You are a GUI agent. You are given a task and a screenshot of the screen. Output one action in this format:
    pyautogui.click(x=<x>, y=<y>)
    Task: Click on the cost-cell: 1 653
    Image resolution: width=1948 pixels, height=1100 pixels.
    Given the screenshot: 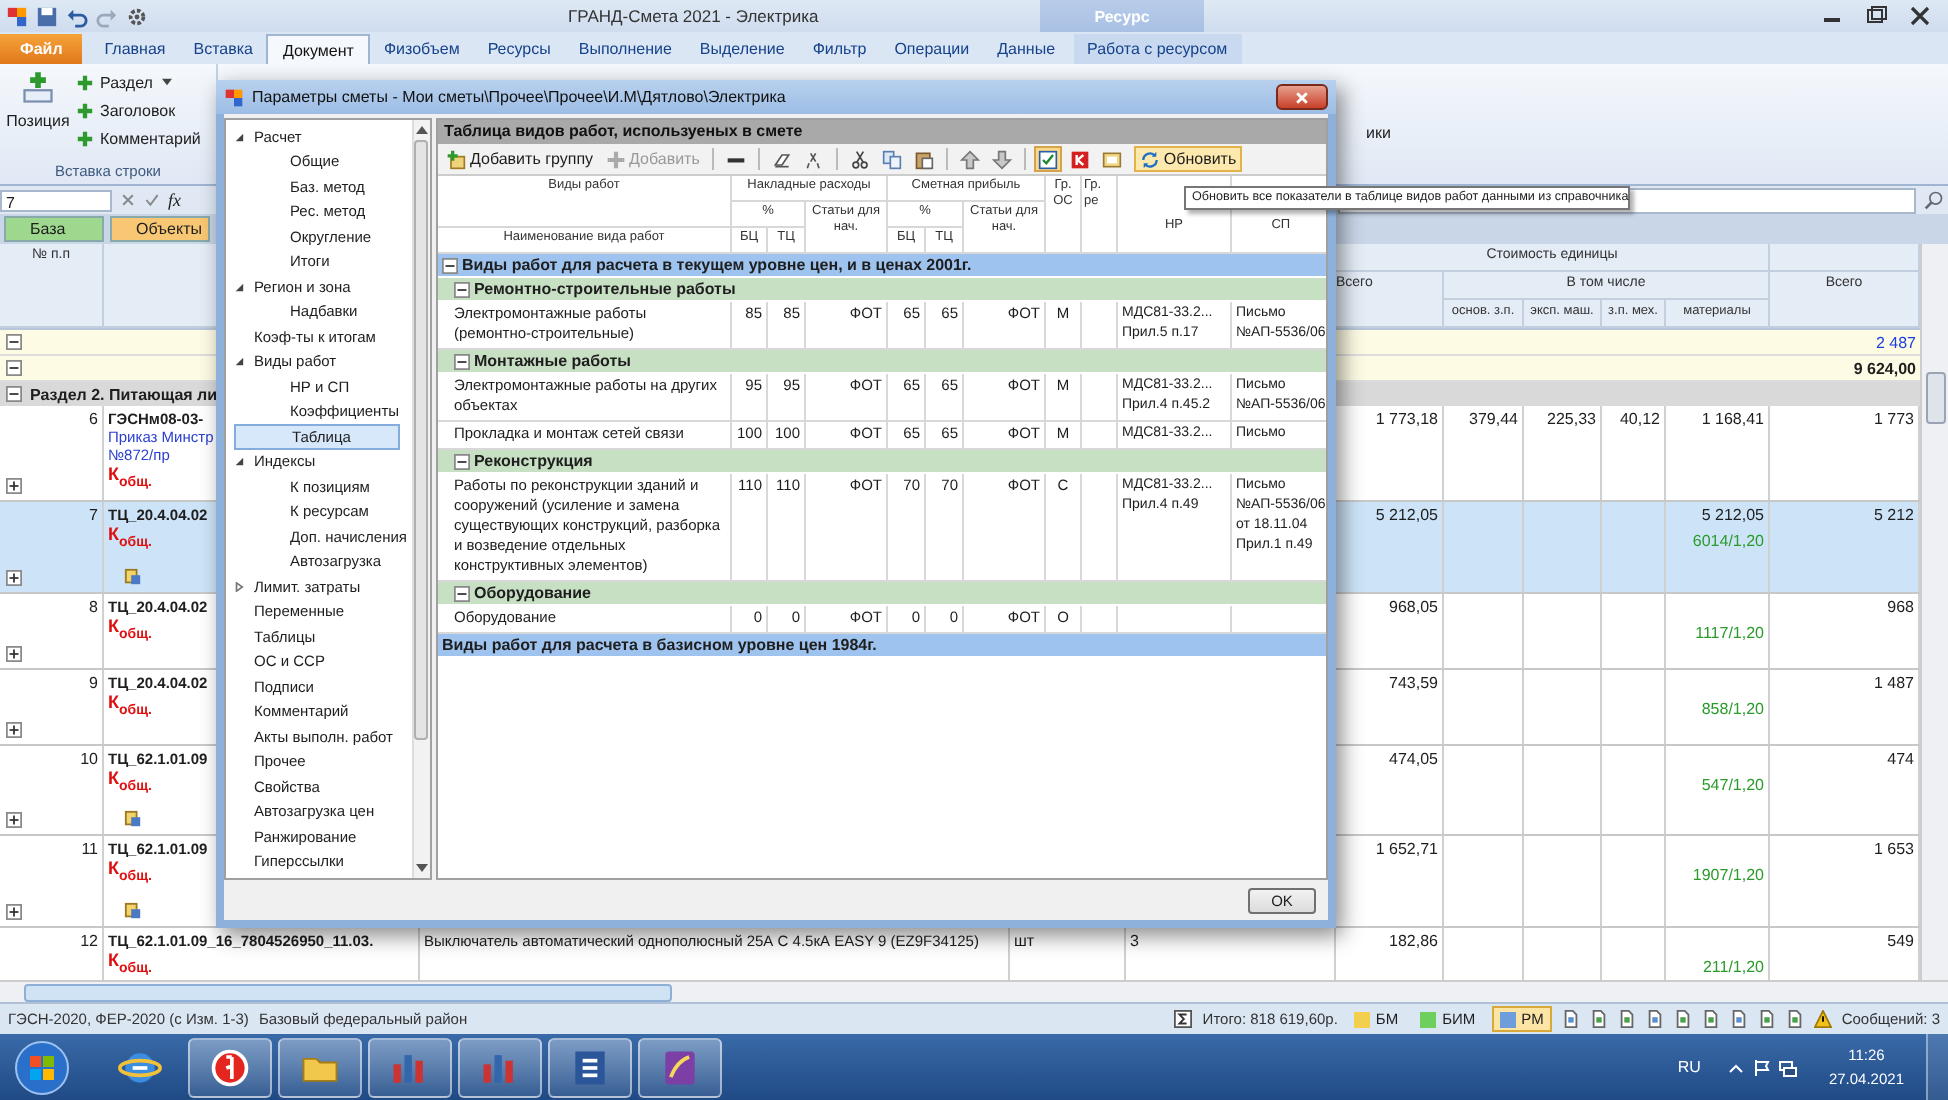 What is the action you would take?
    pyautogui.click(x=1893, y=849)
    